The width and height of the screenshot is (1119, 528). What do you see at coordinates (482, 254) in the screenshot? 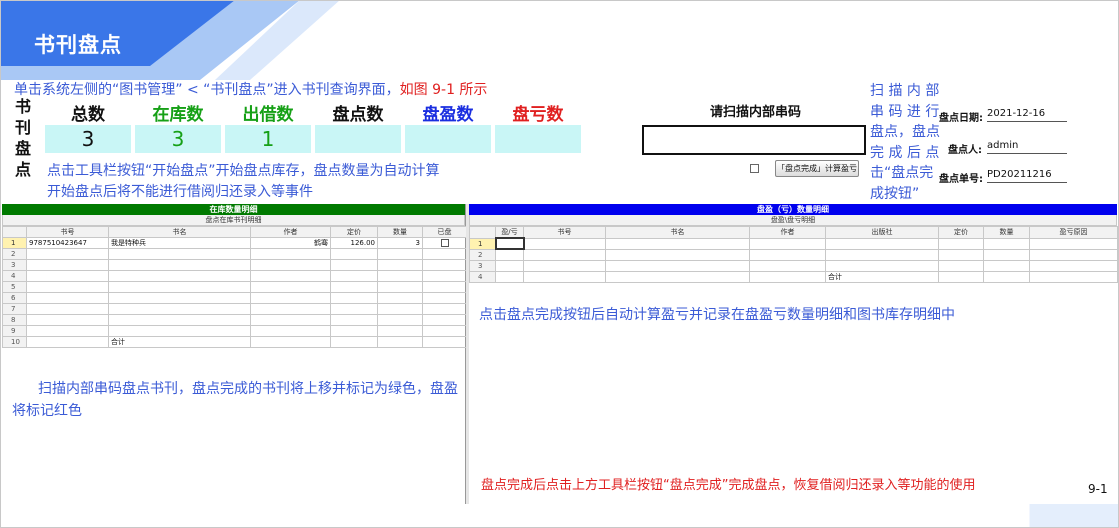
I see `row-number: 2` at bounding box center [482, 254].